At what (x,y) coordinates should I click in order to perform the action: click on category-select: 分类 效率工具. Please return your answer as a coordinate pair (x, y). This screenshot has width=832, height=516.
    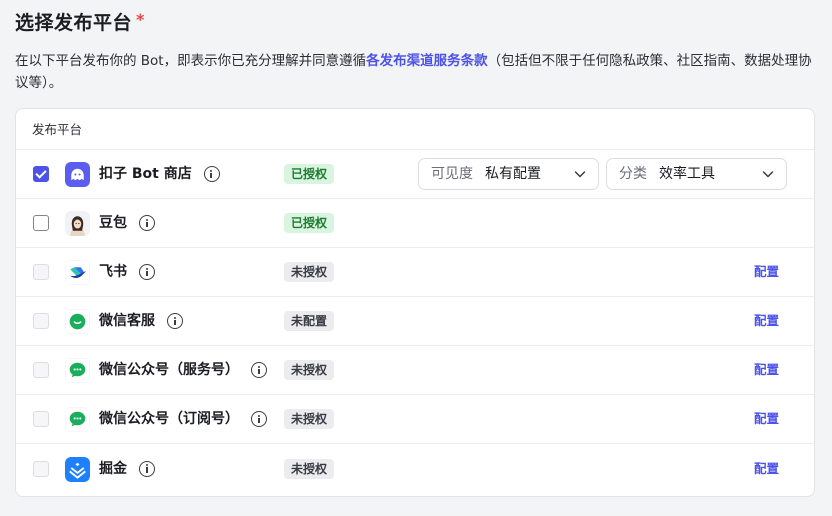
    Looking at the image, I should click on (696, 174).